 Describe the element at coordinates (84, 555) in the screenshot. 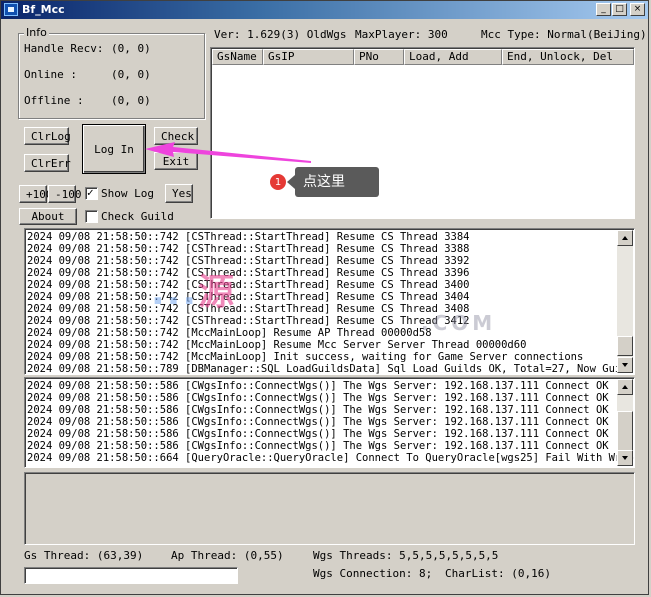

I see `gs-thread-label: Gs Thread: (63,39)` at that location.